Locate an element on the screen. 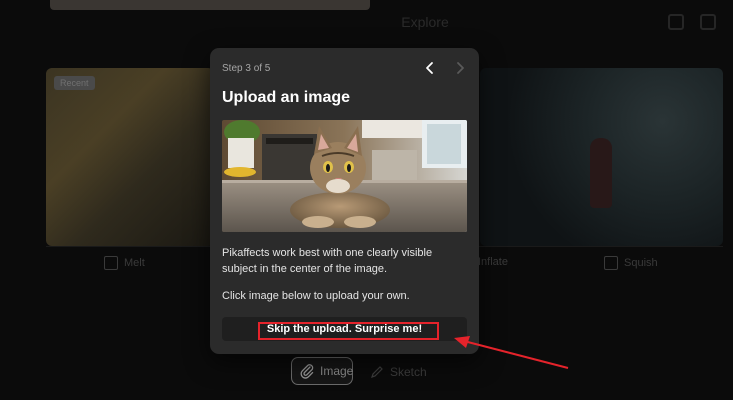  recent-badge: Recent is located at coordinates (74, 83).